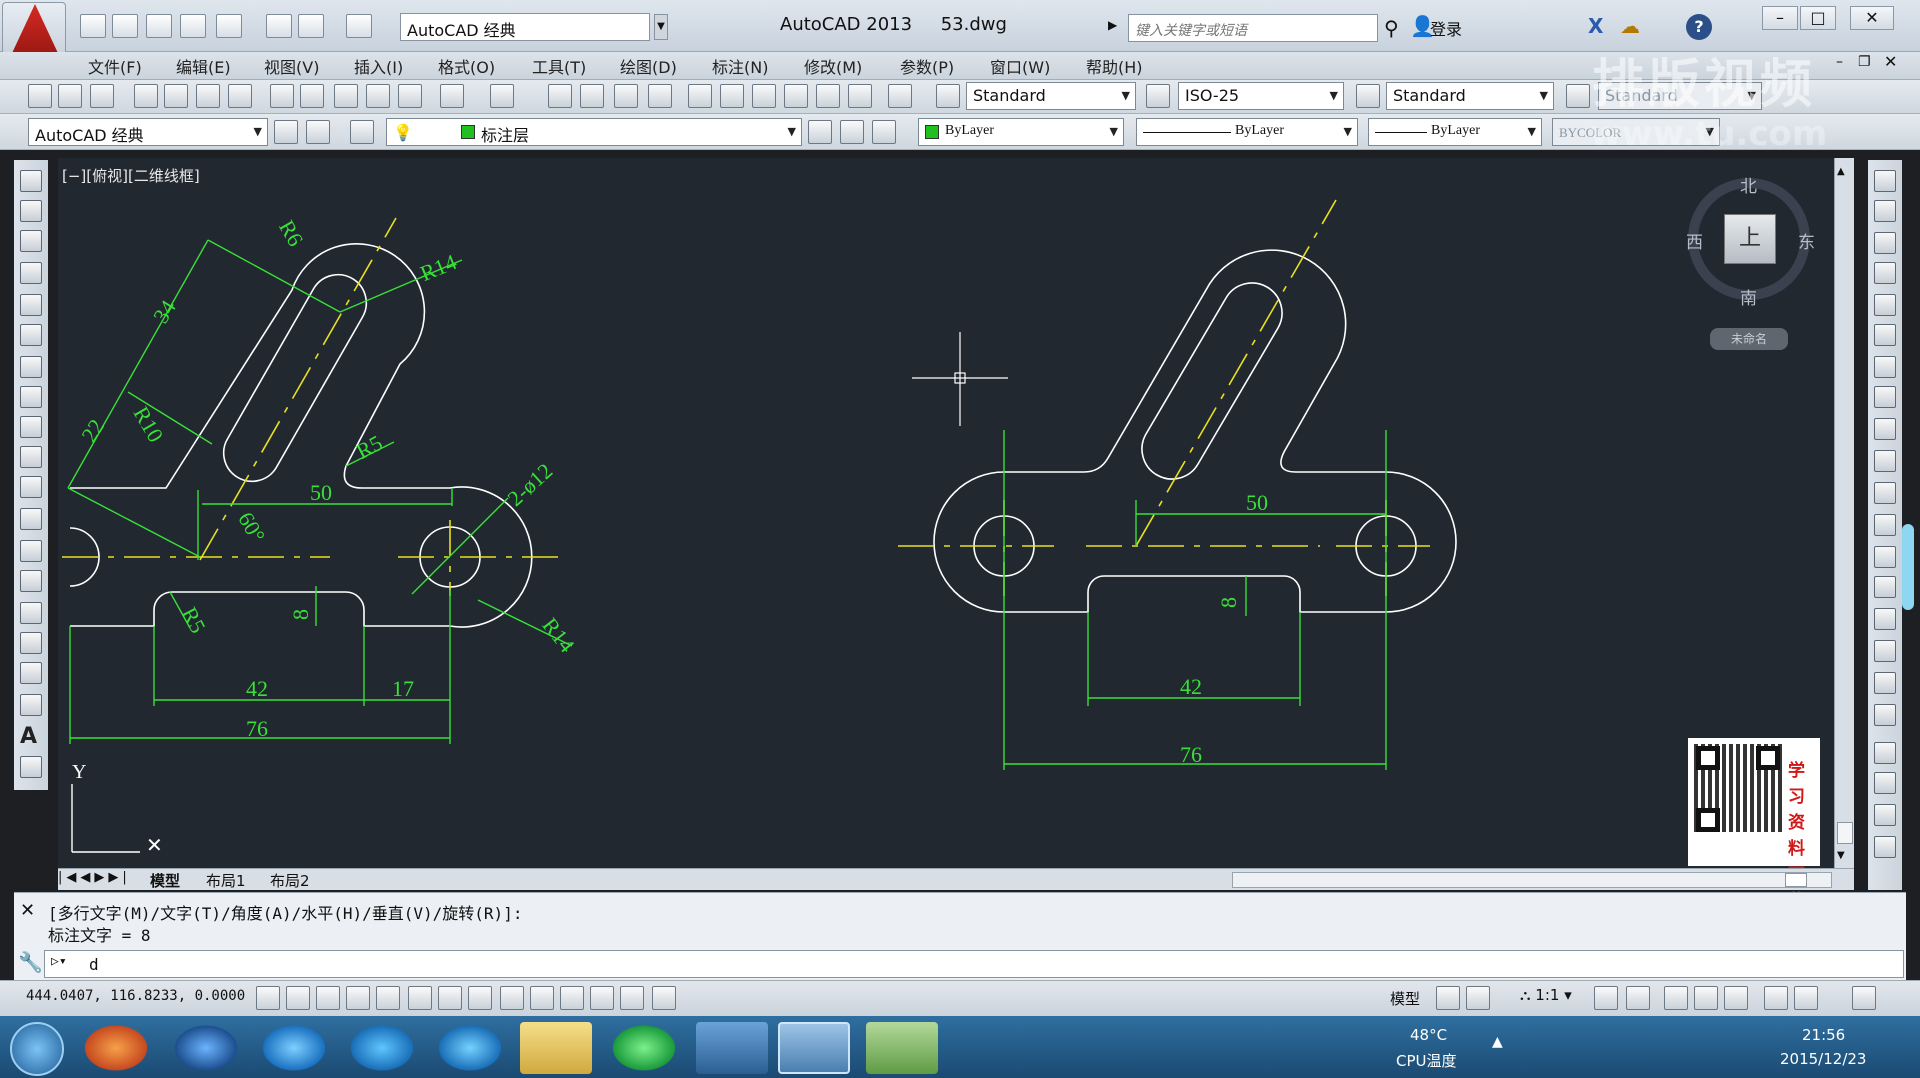  What do you see at coordinates (27, 910) in the screenshot?
I see `close-command-icon: ✕` at bounding box center [27, 910].